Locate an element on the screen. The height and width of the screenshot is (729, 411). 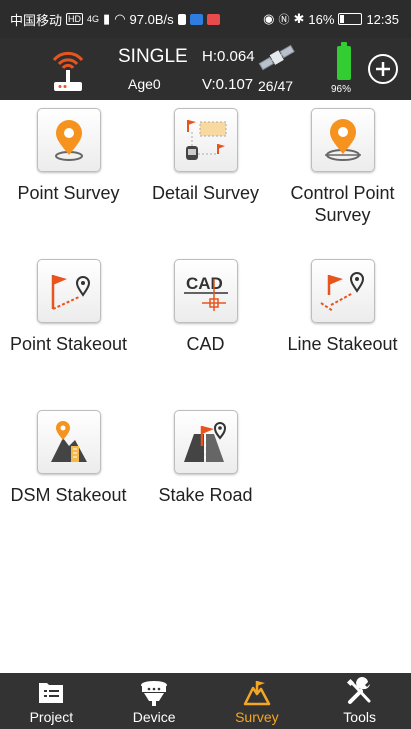
dsm-stakeout-label: DSM Stakeout is located at coordinates (68, 495).